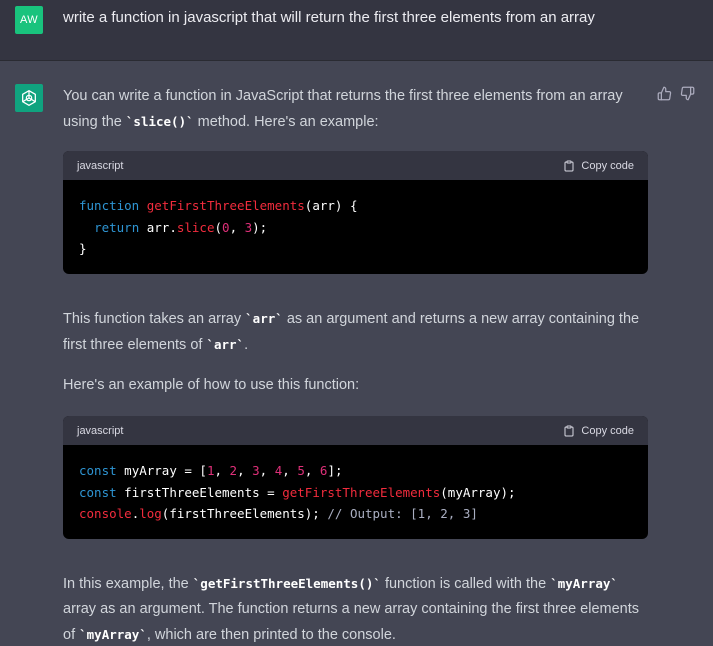 This screenshot has width=713, height=646. I want to click on code-token: ];, so click(335, 470).